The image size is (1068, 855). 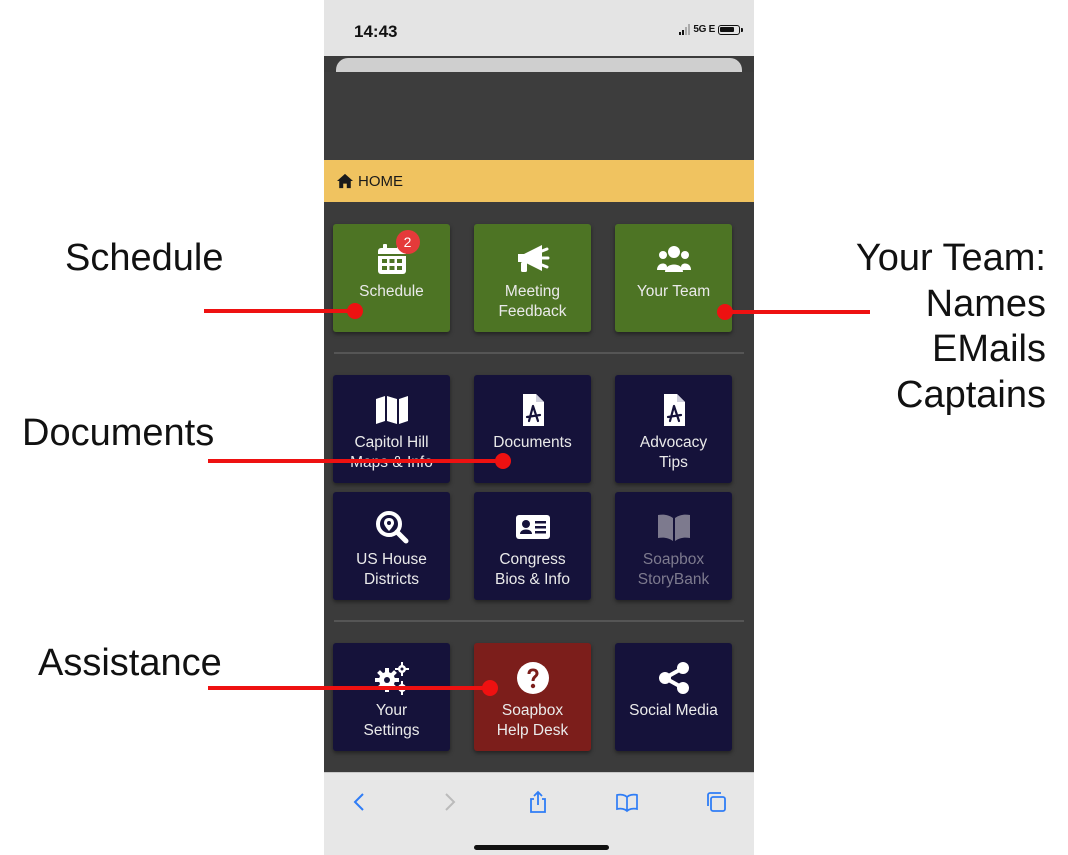 I want to click on tile-label: Advocacy Tips, so click(x=673, y=452).